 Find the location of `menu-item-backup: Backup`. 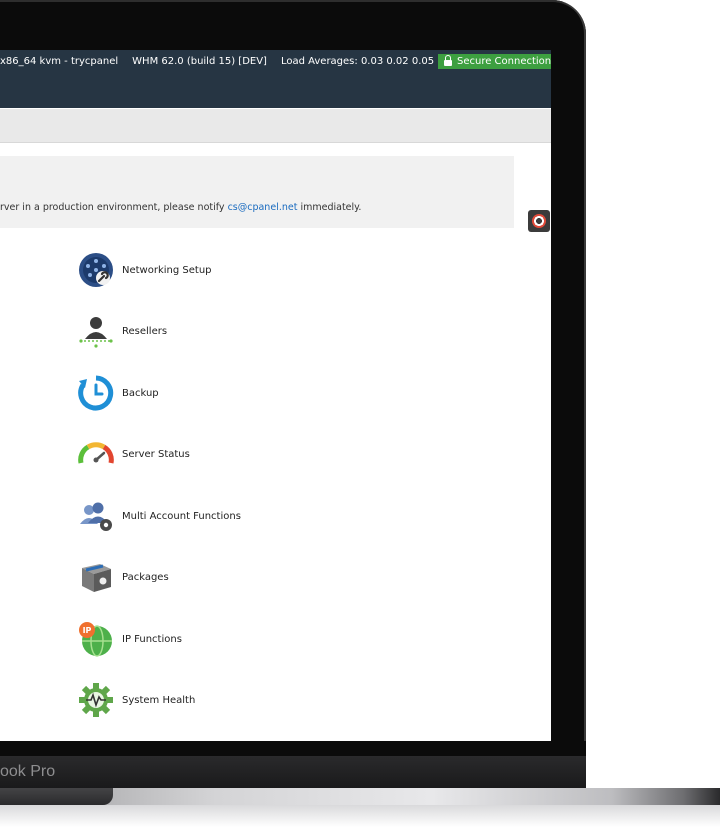

menu-item-backup: Backup is located at coordinates (118, 393).